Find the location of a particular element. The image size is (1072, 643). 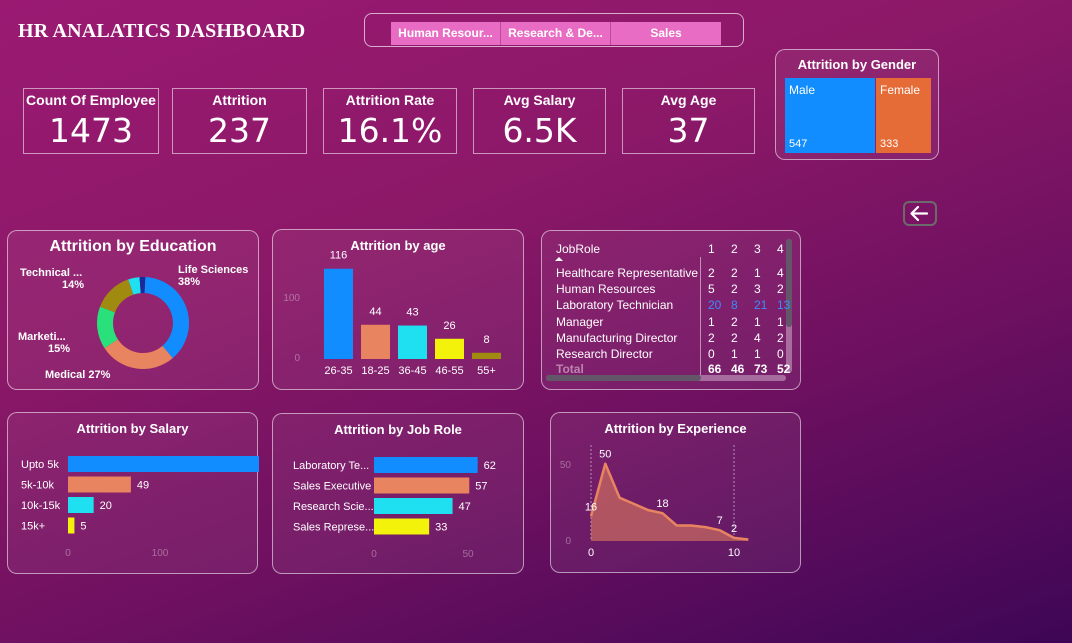

x-tick-label: 18-25 is located at coordinates (375, 371).